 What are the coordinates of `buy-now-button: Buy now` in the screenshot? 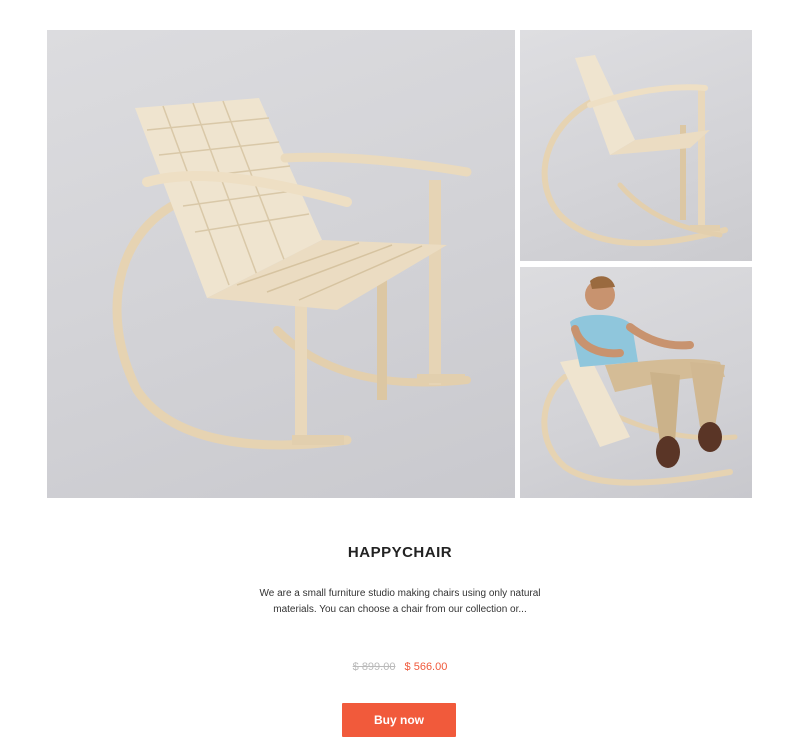 It's located at (399, 720).